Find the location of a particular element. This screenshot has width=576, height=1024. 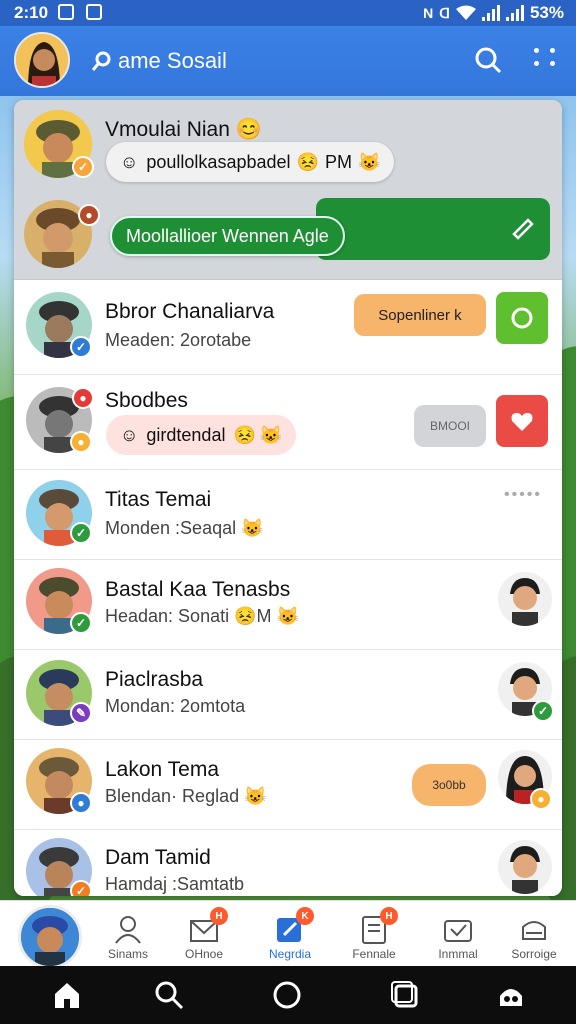

chat-name: Piaclrasba is located at coordinates (154, 679).